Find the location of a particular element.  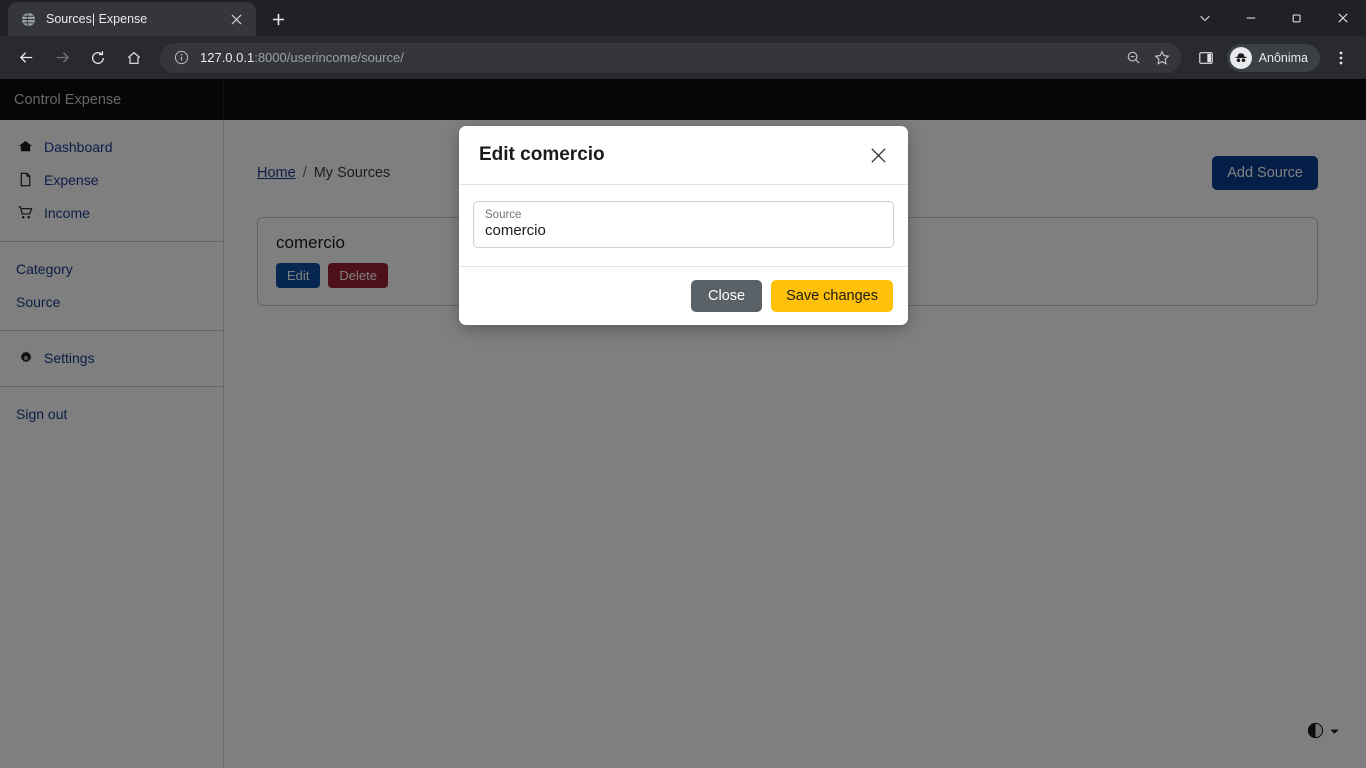

globe-icon is located at coordinates (28, 19).